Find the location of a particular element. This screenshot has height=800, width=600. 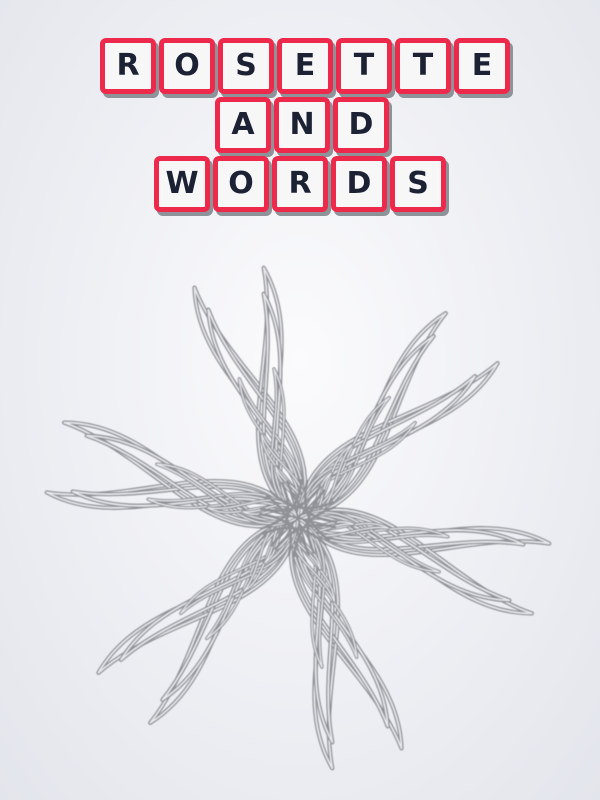

title-row-and: A N D is located at coordinates (302, 125).